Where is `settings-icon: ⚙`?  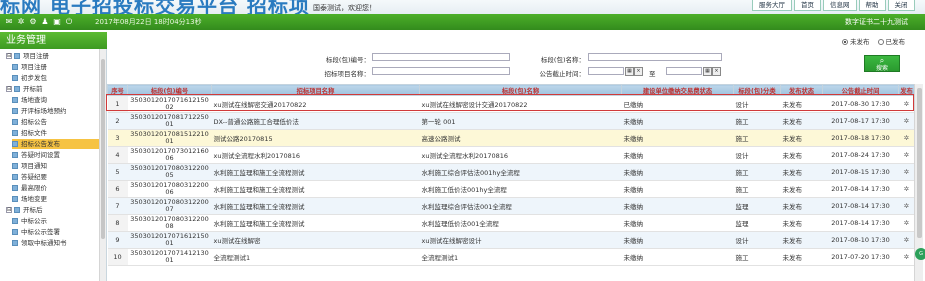
settings-icon: ⚙ is located at coordinates (33, 21).